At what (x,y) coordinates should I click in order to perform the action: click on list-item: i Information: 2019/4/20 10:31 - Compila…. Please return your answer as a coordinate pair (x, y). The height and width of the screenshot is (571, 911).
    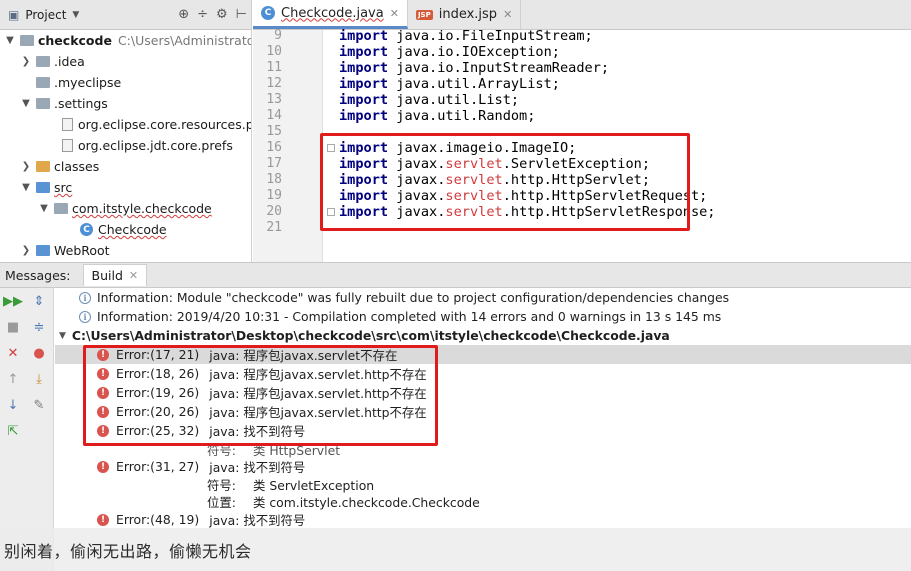
    Looking at the image, I should click on (483, 316).